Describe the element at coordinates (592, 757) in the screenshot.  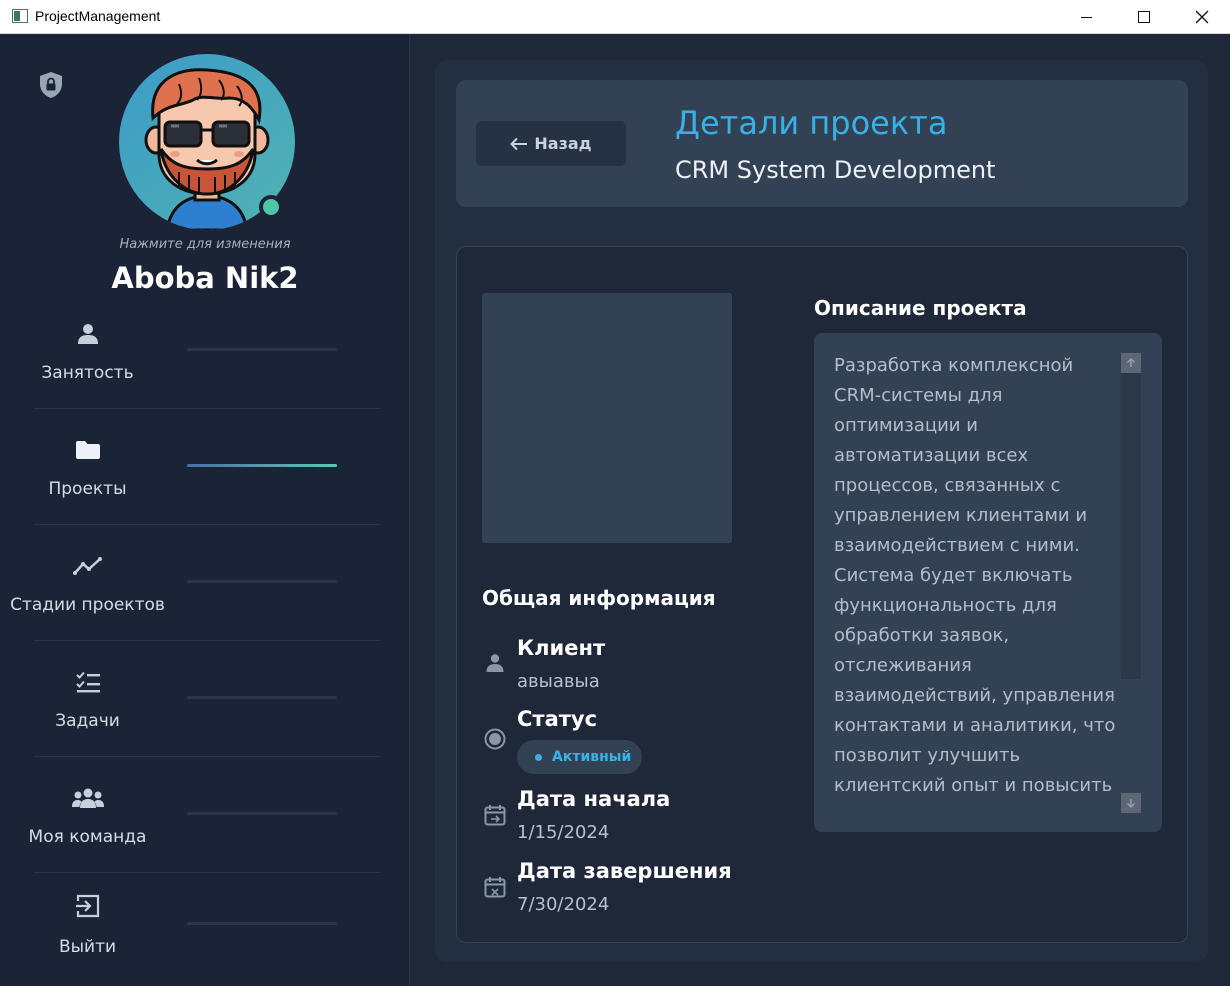
I see `status-value: Активный` at that location.